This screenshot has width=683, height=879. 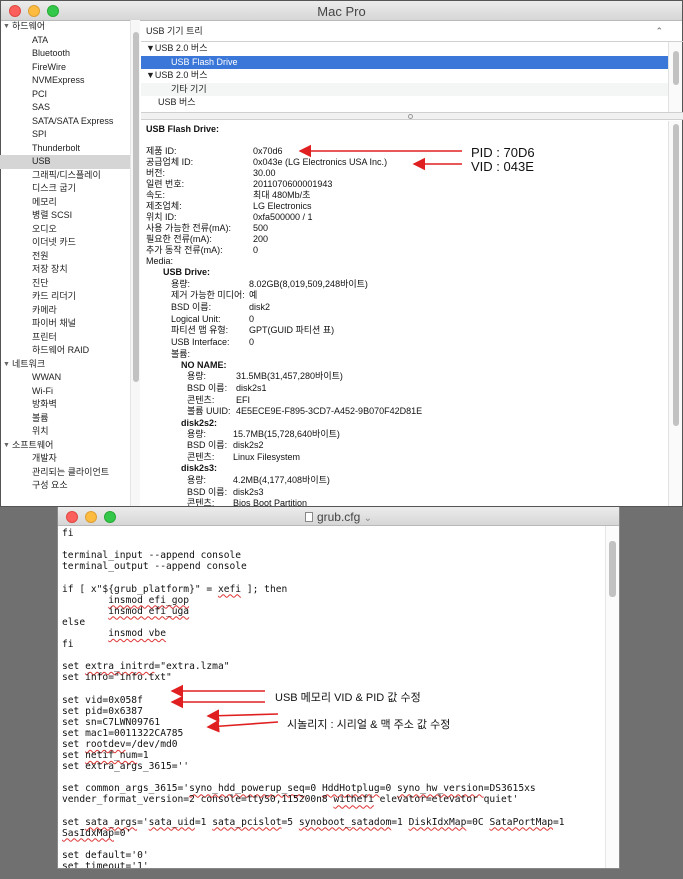 What do you see at coordinates (69, 27) in the screenshot?
I see `sidebar-category: ▼ 하드웨어` at bounding box center [69, 27].